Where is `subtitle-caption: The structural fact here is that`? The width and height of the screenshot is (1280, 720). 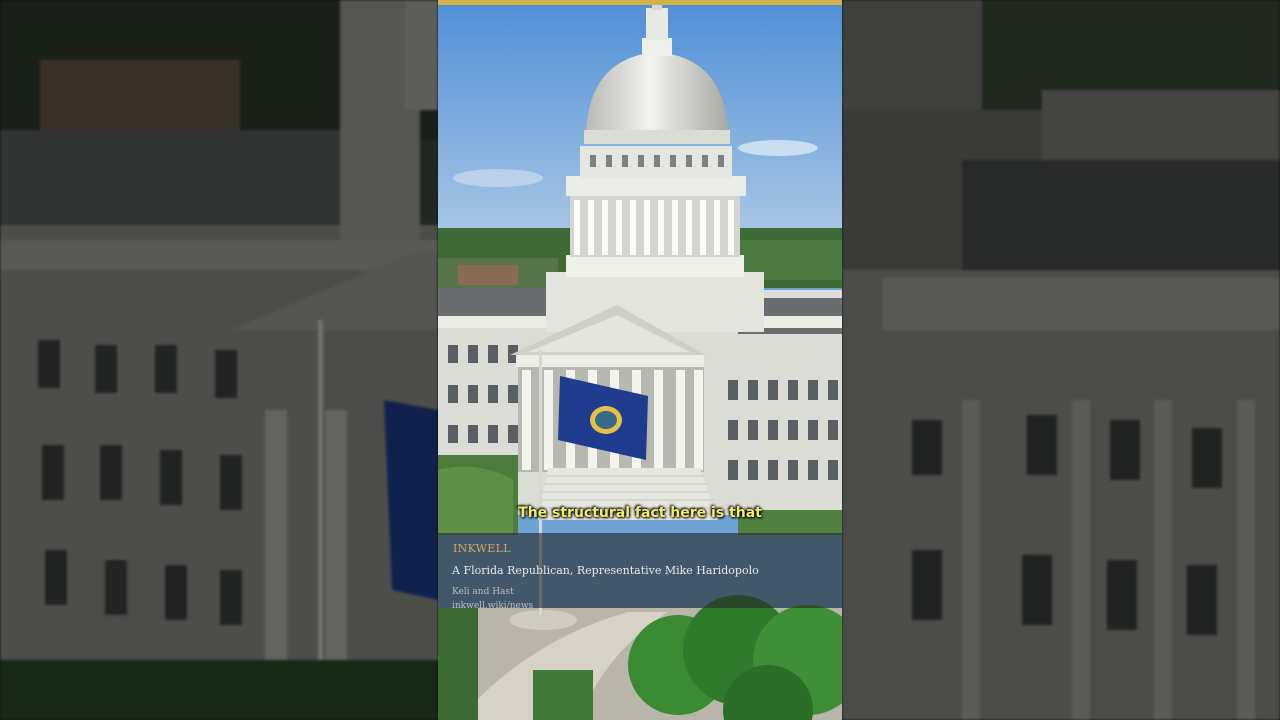
subtitle-caption: The structural fact here is that is located at coordinates (640, 513).